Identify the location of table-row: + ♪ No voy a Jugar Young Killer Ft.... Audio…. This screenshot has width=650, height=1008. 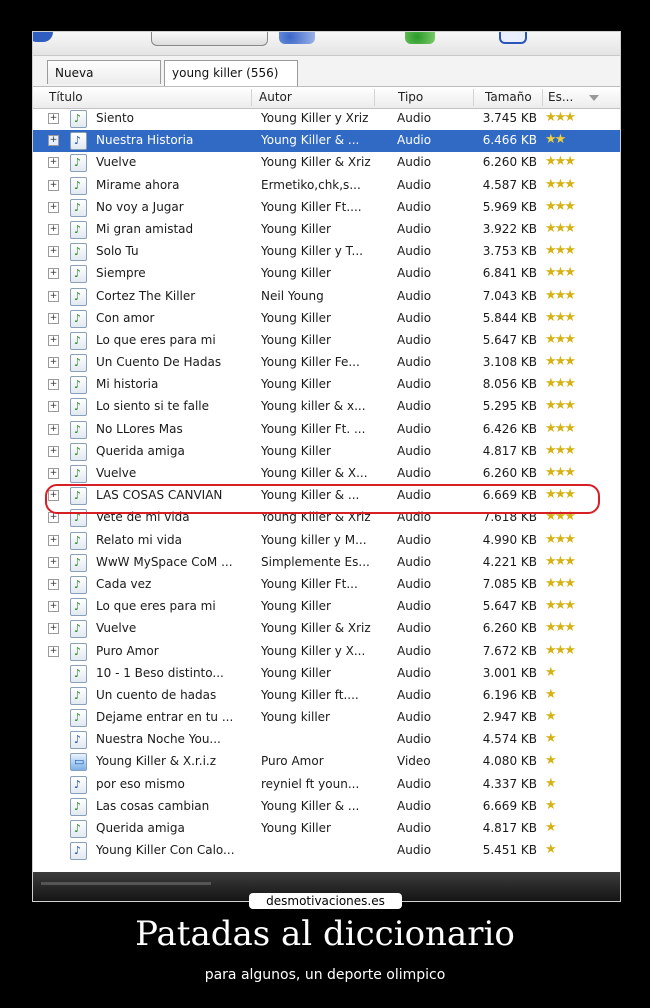
(326, 208).